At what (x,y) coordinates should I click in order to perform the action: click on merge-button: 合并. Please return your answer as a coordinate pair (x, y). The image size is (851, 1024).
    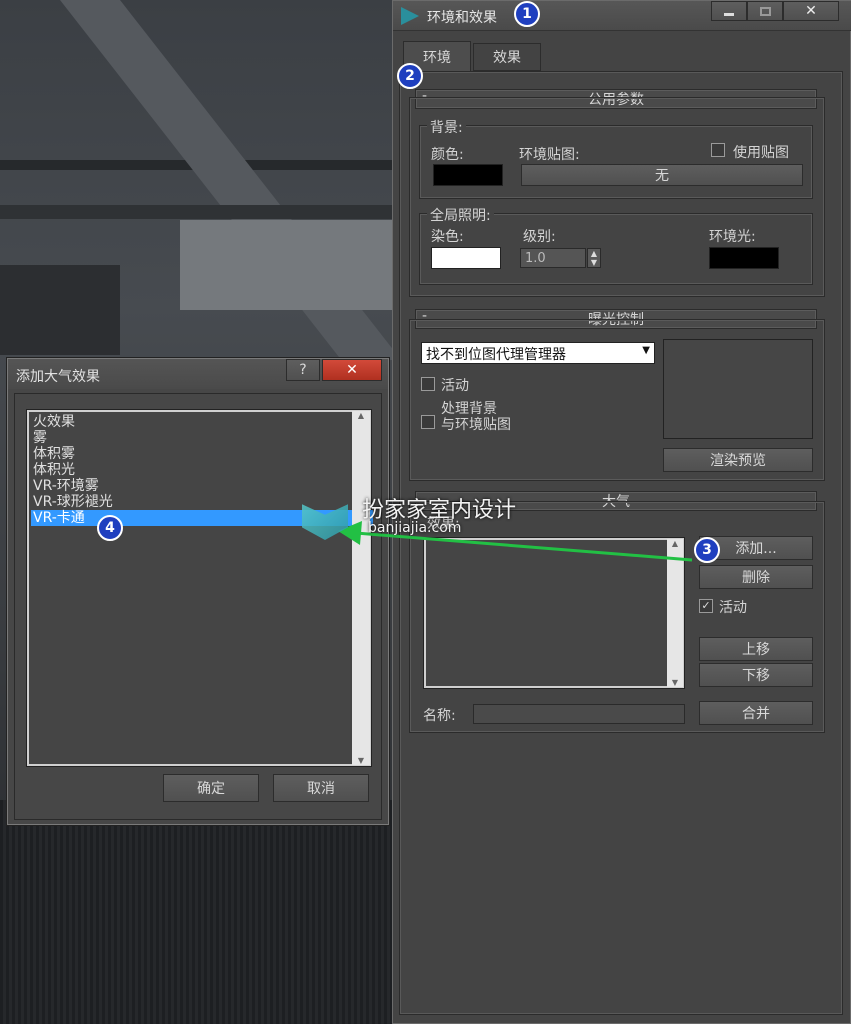
    Looking at the image, I should click on (756, 713).